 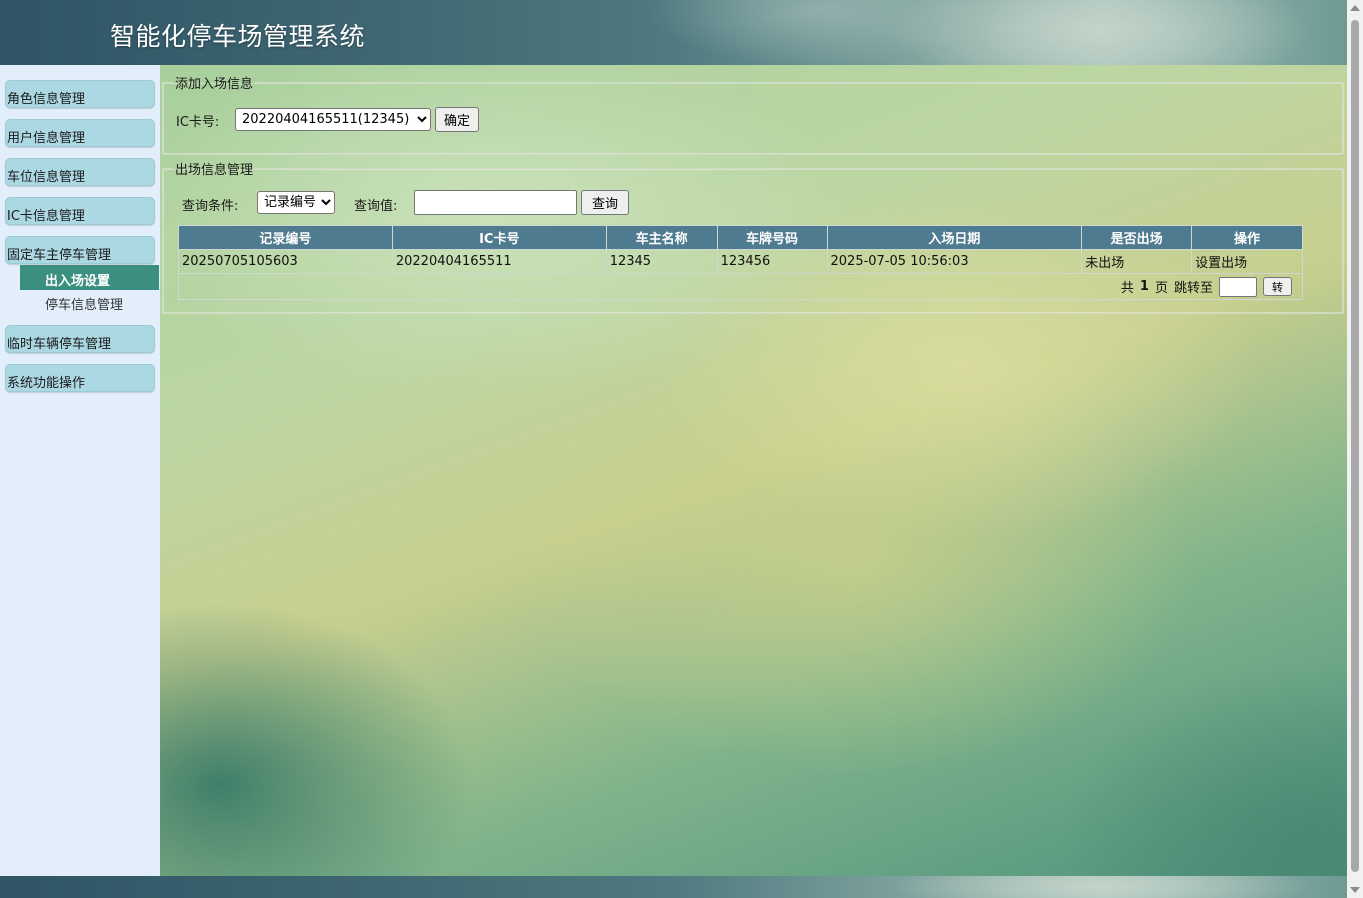 What do you see at coordinates (296, 202) in the screenshot?
I see `query-condition-select: 记录编号` at bounding box center [296, 202].